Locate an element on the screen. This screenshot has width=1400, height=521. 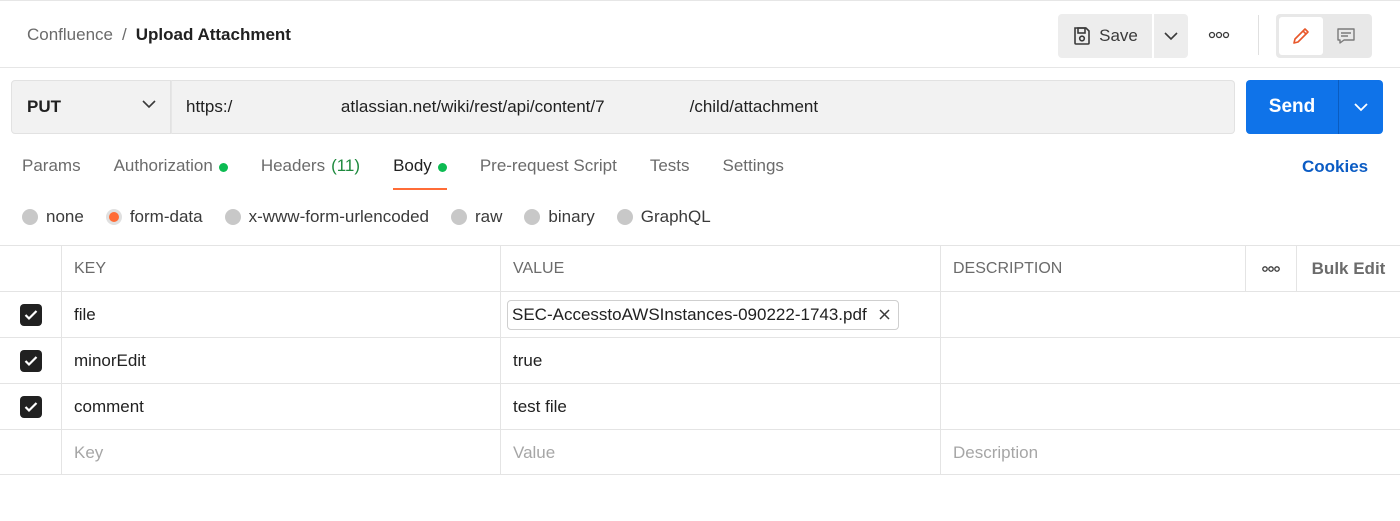
save-options-button is located at coordinates (1171, 36).